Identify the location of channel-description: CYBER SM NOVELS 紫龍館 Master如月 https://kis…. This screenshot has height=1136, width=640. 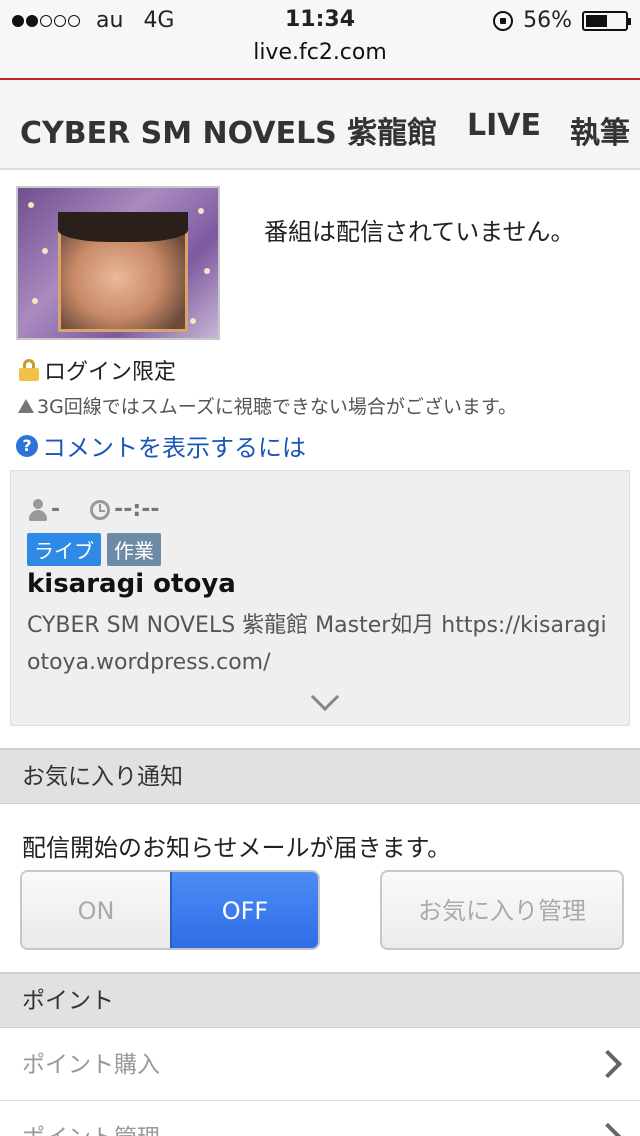
(317, 644).